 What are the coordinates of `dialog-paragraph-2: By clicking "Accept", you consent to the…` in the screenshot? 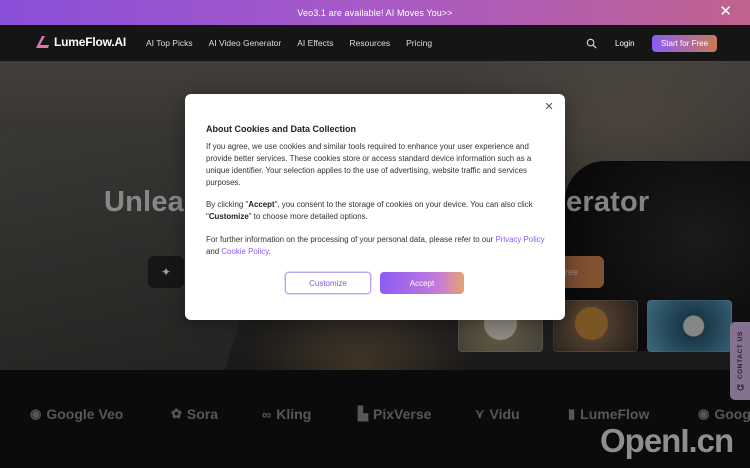 It's located at (369, 210).